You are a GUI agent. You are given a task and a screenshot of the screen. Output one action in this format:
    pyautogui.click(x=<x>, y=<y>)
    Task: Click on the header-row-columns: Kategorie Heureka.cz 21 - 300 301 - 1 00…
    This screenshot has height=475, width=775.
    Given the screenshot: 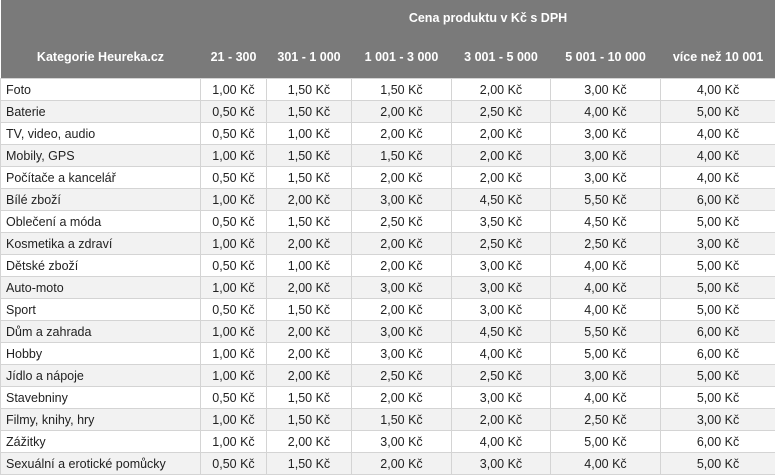 What is the action you would take?
    pyautogui.click(x=387, y=57)
    